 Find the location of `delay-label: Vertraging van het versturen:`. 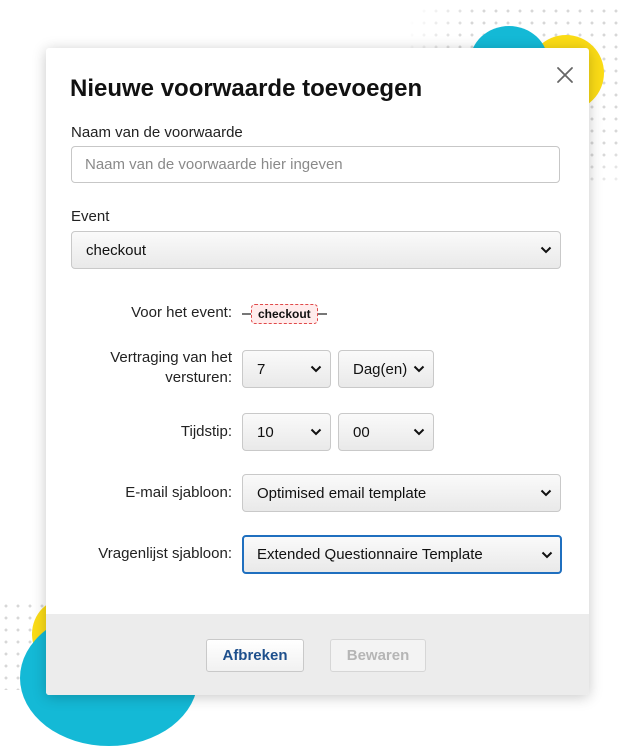

delay-label: Vertraging van het versturen: is located at coordinates (171, 367).